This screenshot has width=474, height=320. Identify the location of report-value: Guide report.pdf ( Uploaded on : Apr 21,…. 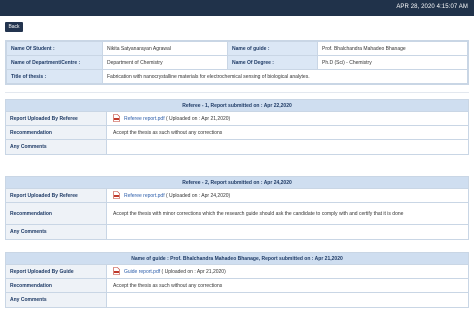
(287, 271).